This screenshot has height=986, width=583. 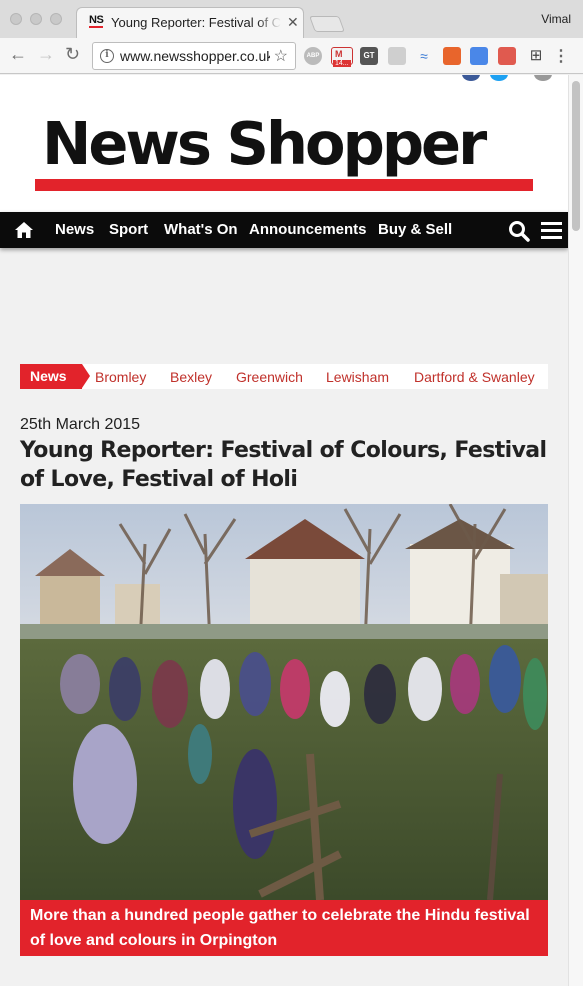 I want to click on news-shopper-logo: News Shopper, so click(x=264, y=144).